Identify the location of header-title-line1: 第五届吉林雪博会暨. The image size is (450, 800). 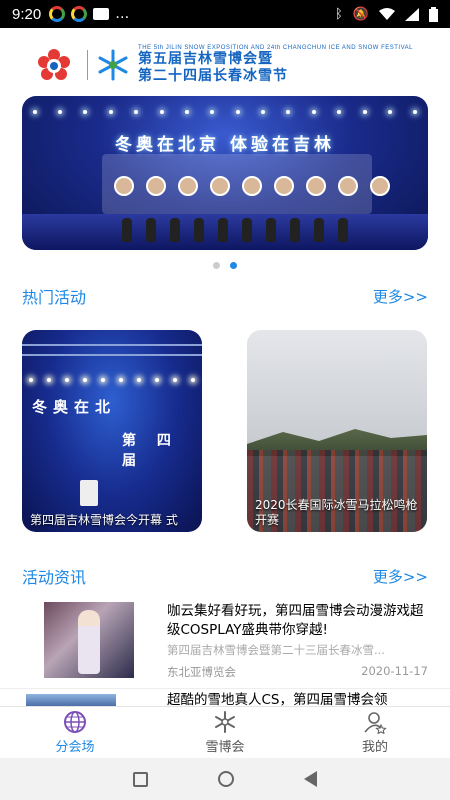
(206, 59).